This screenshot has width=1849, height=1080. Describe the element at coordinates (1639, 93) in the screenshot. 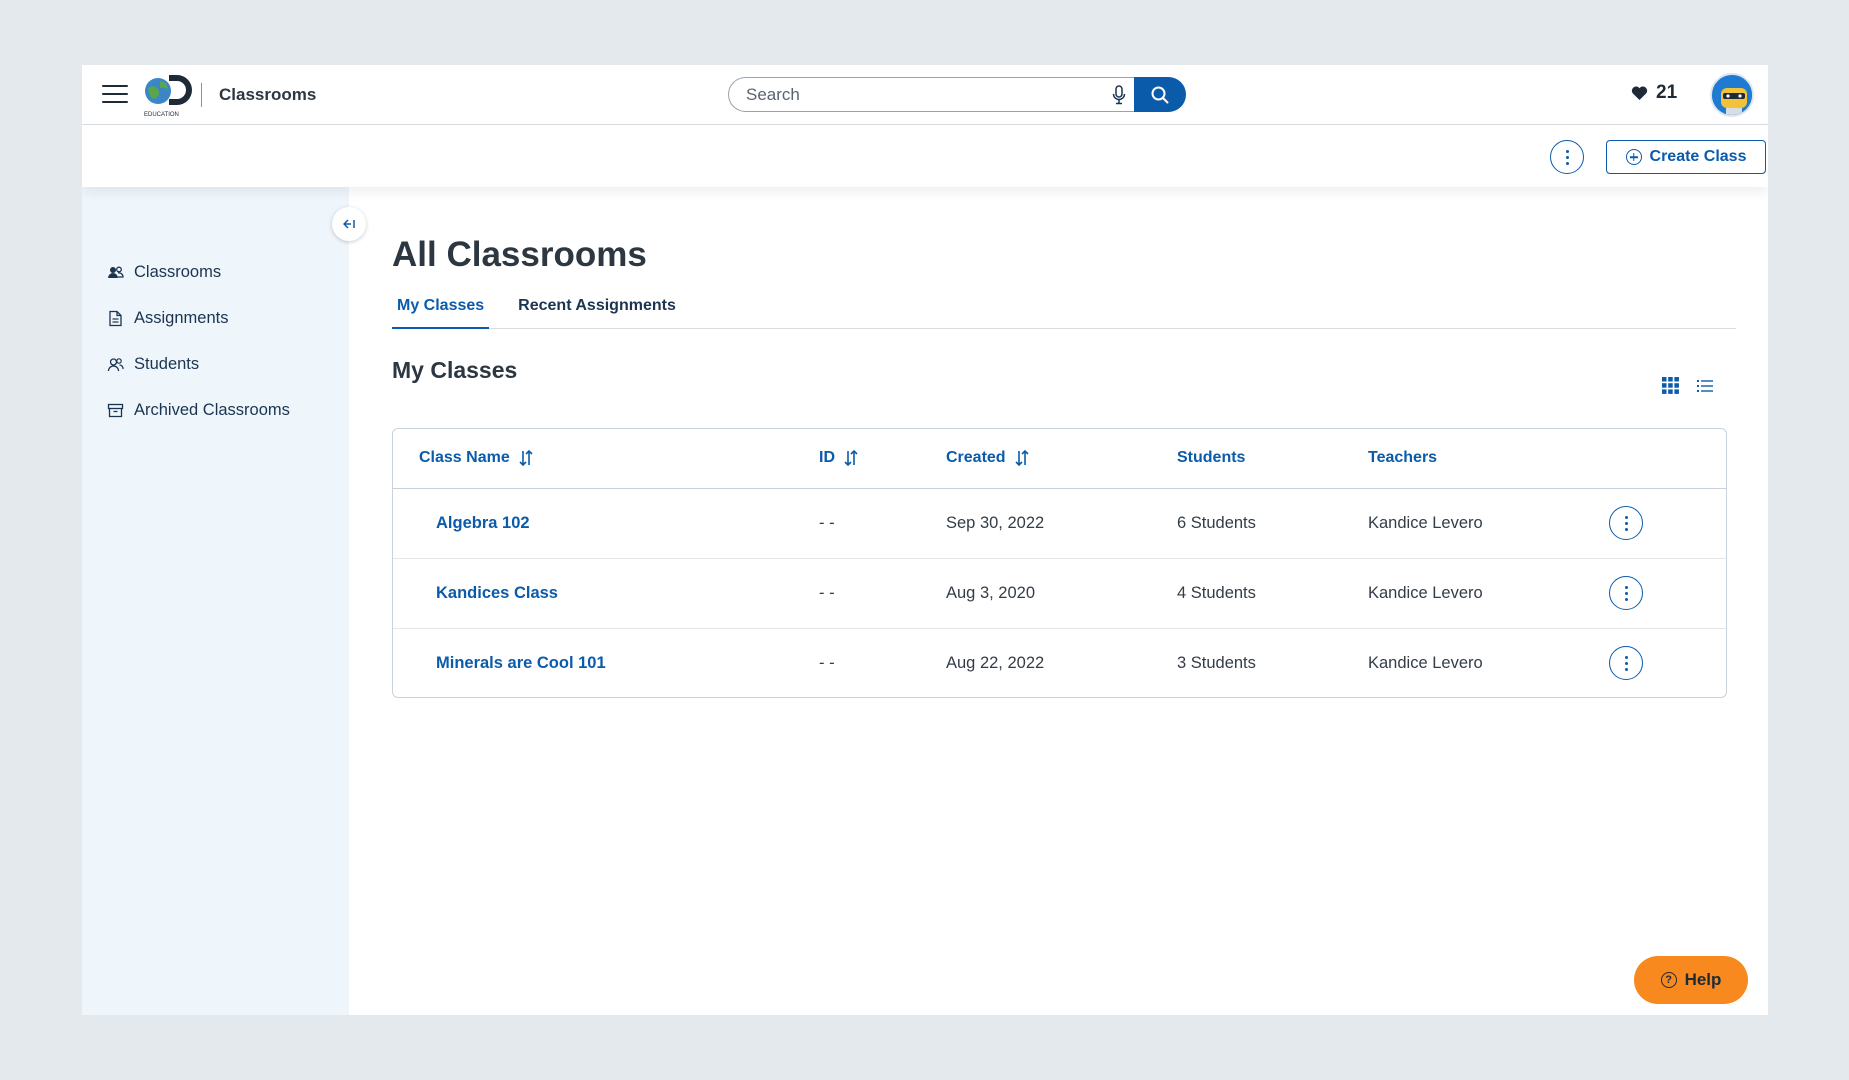

I see `heart-icon` at that location.